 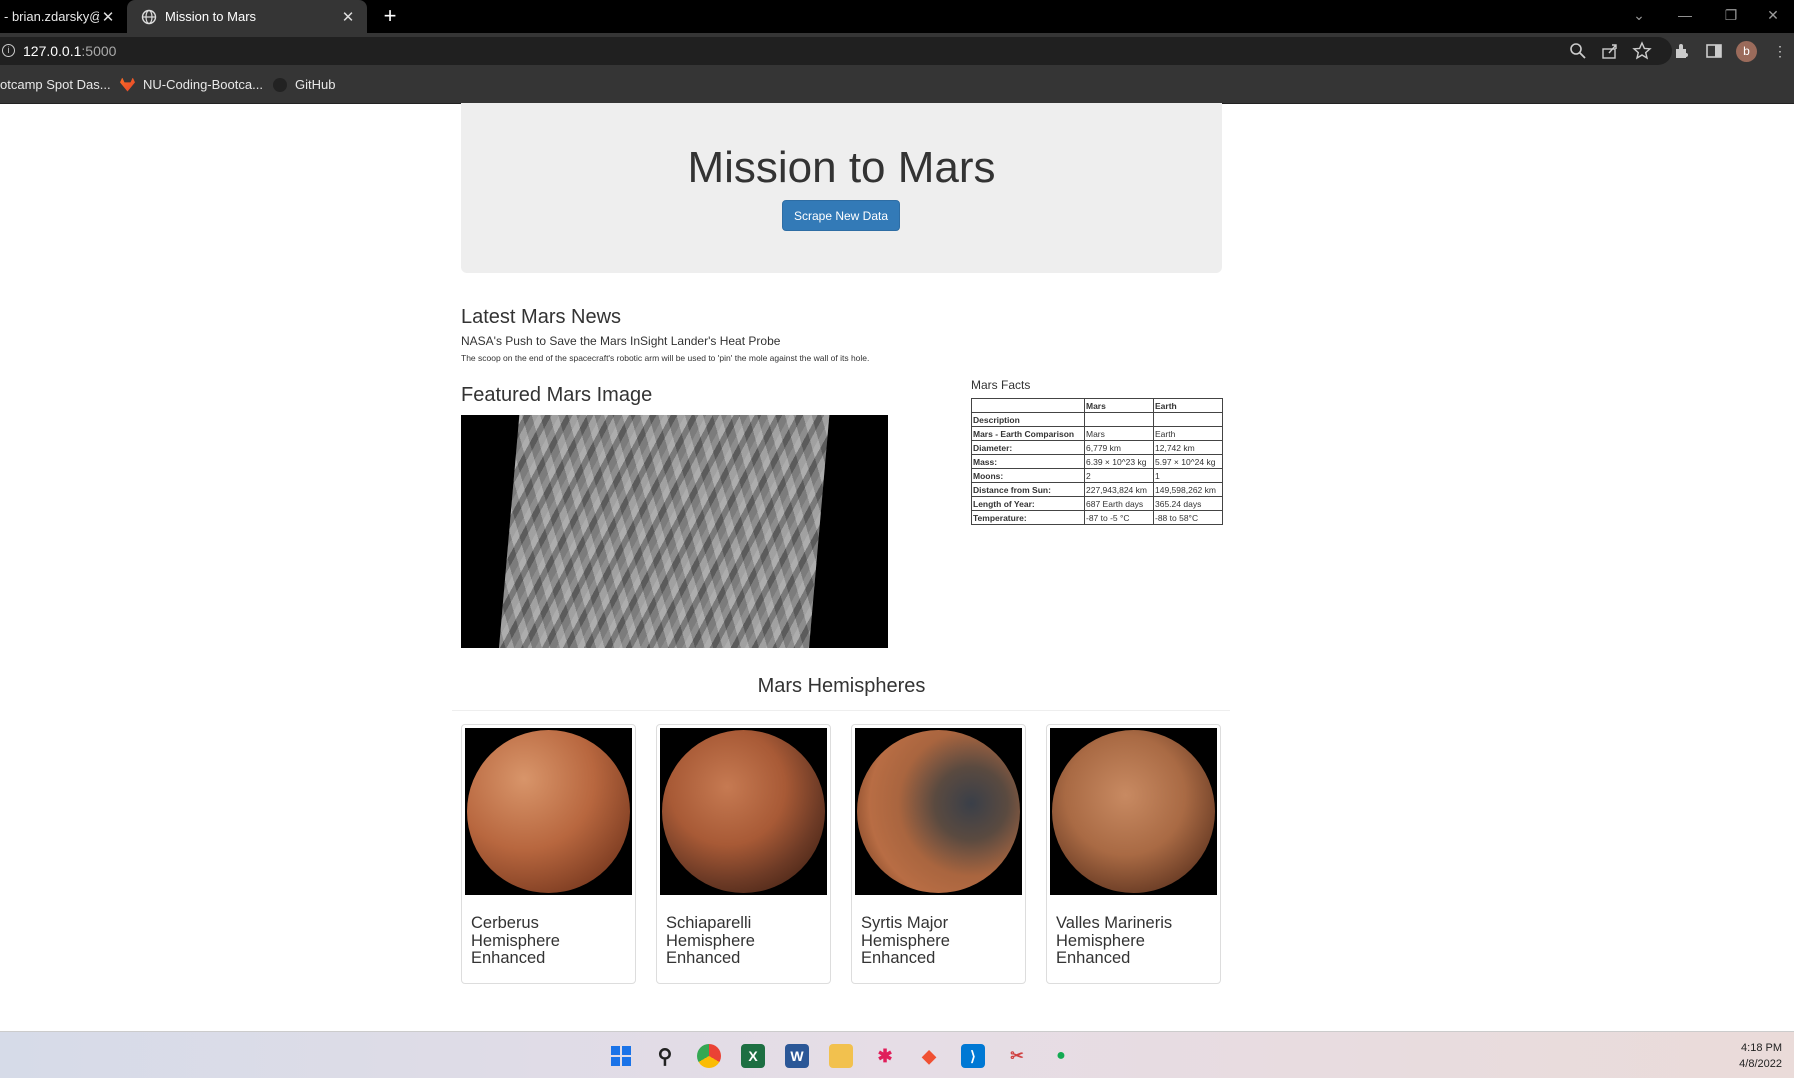 I want to click on restore-icon: ❐, so click(x=1731, y=16).